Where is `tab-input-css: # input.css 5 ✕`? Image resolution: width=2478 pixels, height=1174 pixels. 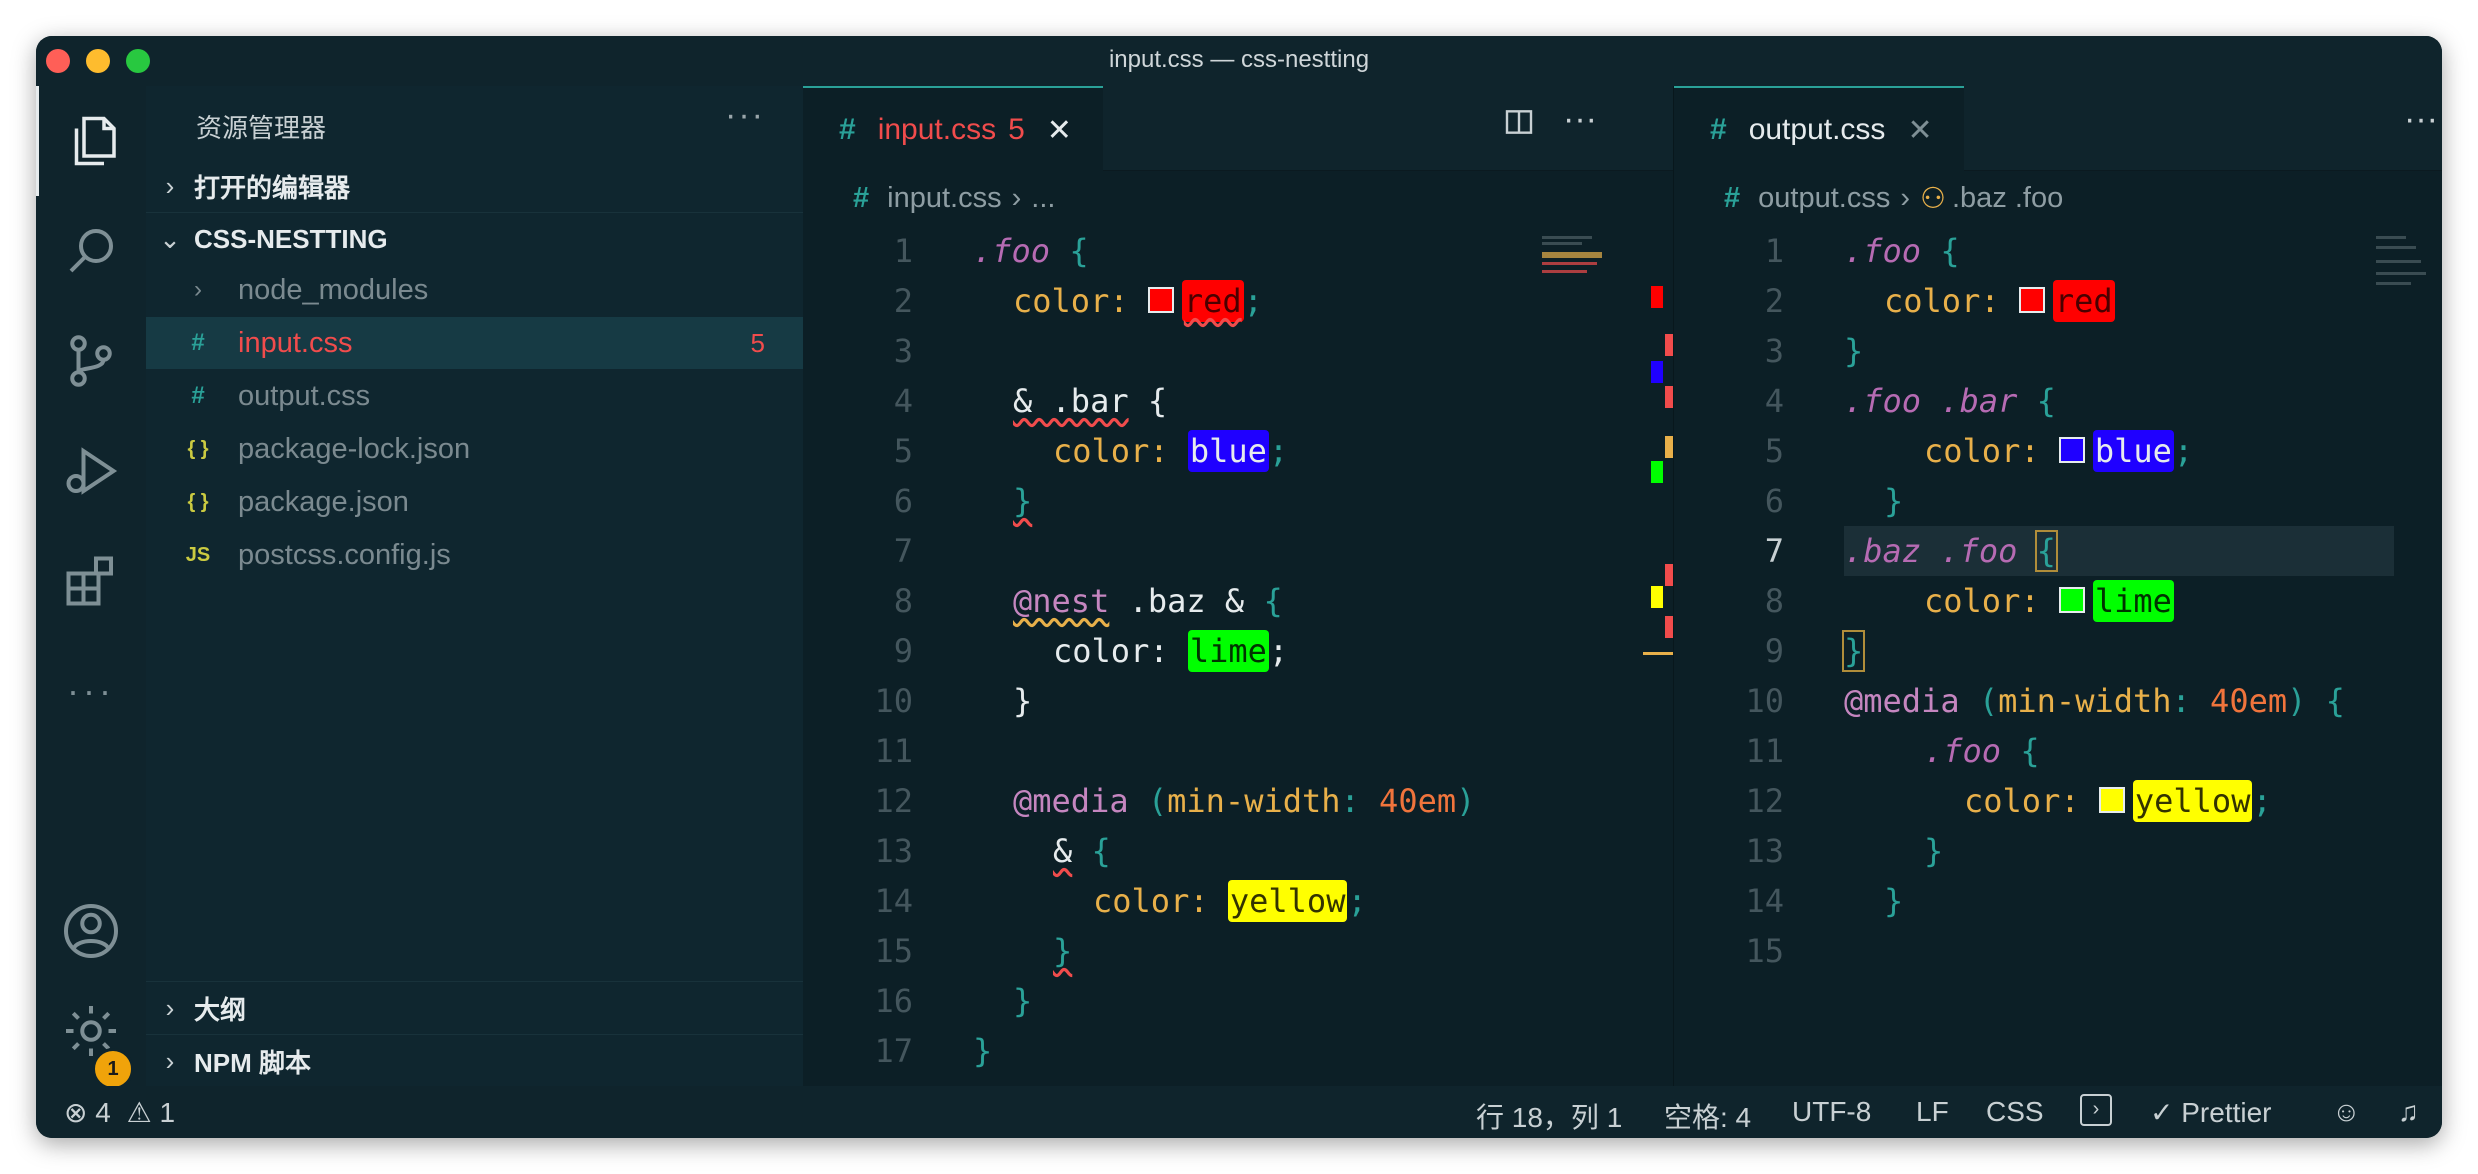 tab-input-css: # input.css 5 ✕ is located at coordinates (953, 129).